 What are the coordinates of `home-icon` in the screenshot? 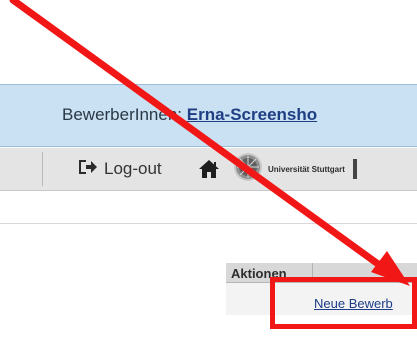 It's located at (209, 172).